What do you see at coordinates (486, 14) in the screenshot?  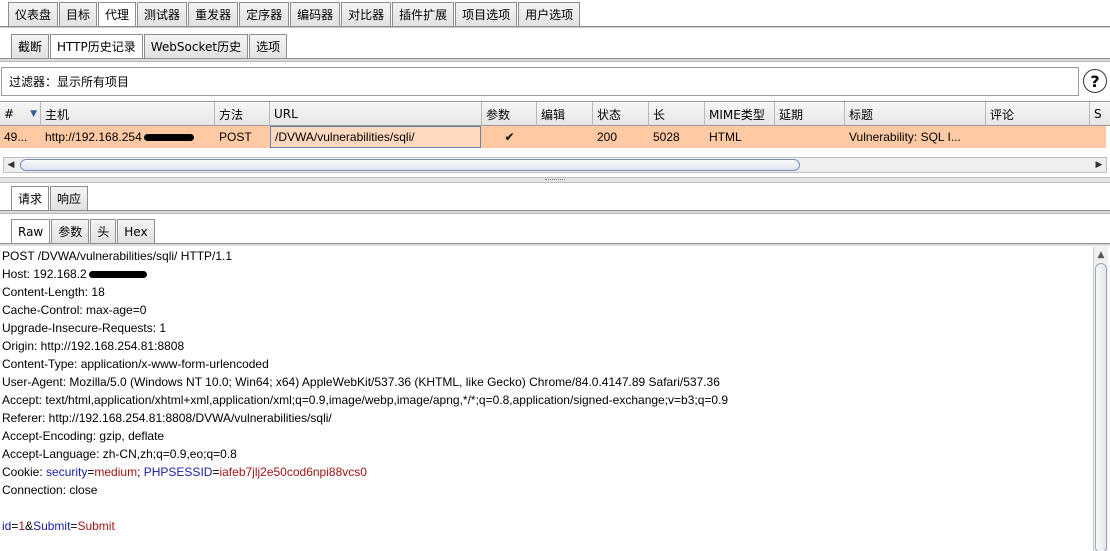 I see `tab-project-options: 项目选项` at bounding box center [486, 14].